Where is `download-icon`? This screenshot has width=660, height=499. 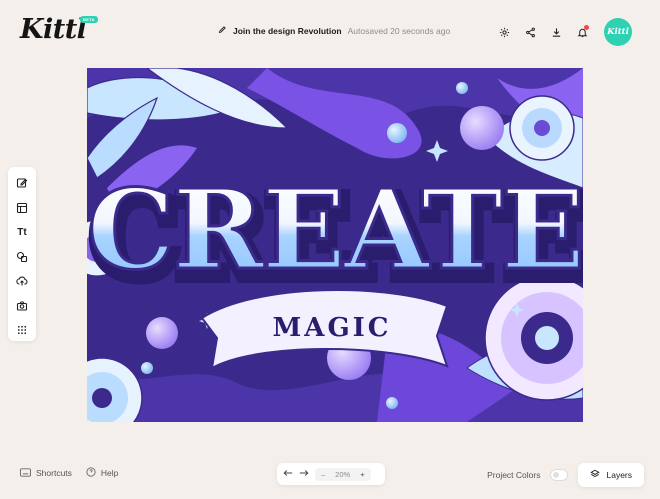 download-icon is located at coordinates (556, 32).